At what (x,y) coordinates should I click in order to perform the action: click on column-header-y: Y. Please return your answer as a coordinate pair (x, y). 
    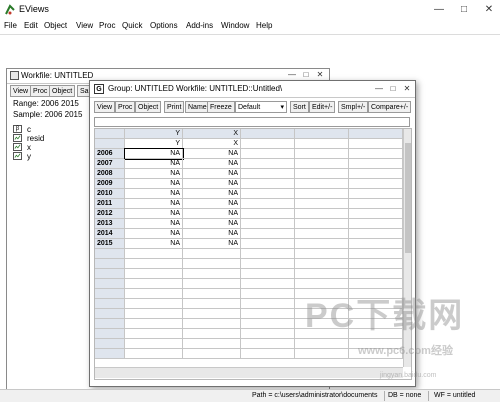
    Looking at the image, I should click on (154, 134).